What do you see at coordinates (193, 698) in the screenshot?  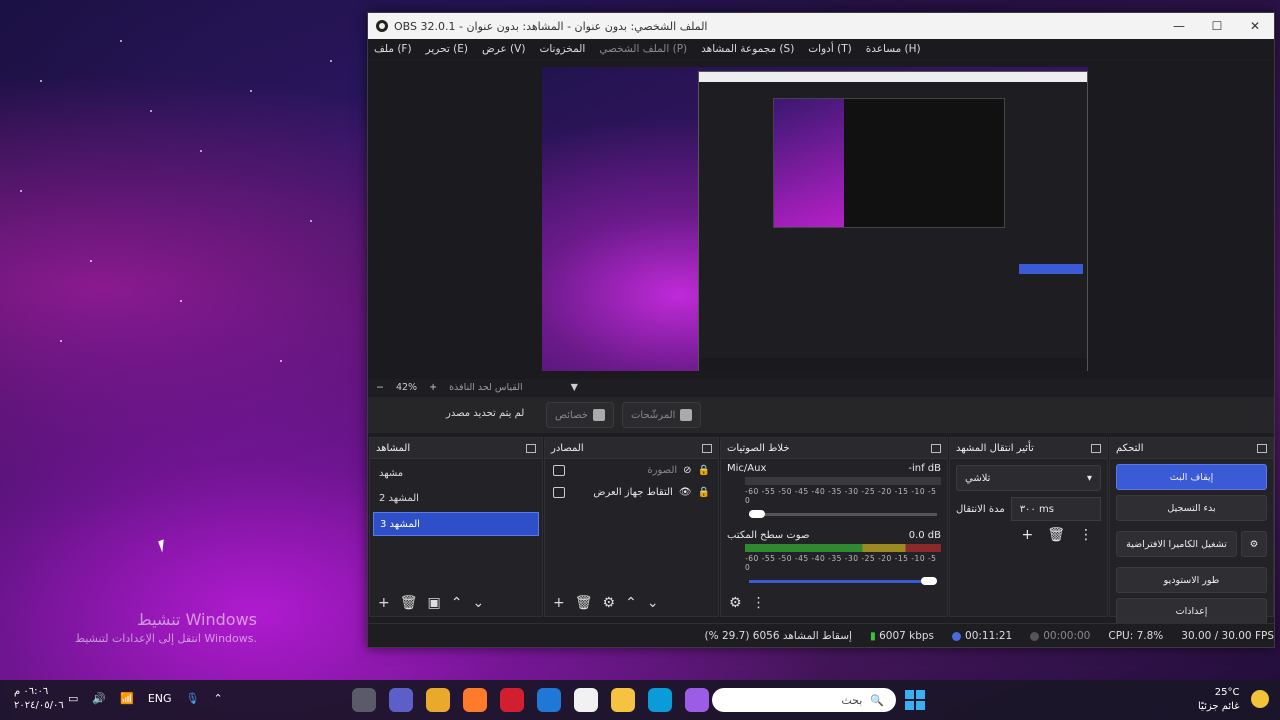 I see `microphone-icon: 🎙` at bounding box center [193, 698].